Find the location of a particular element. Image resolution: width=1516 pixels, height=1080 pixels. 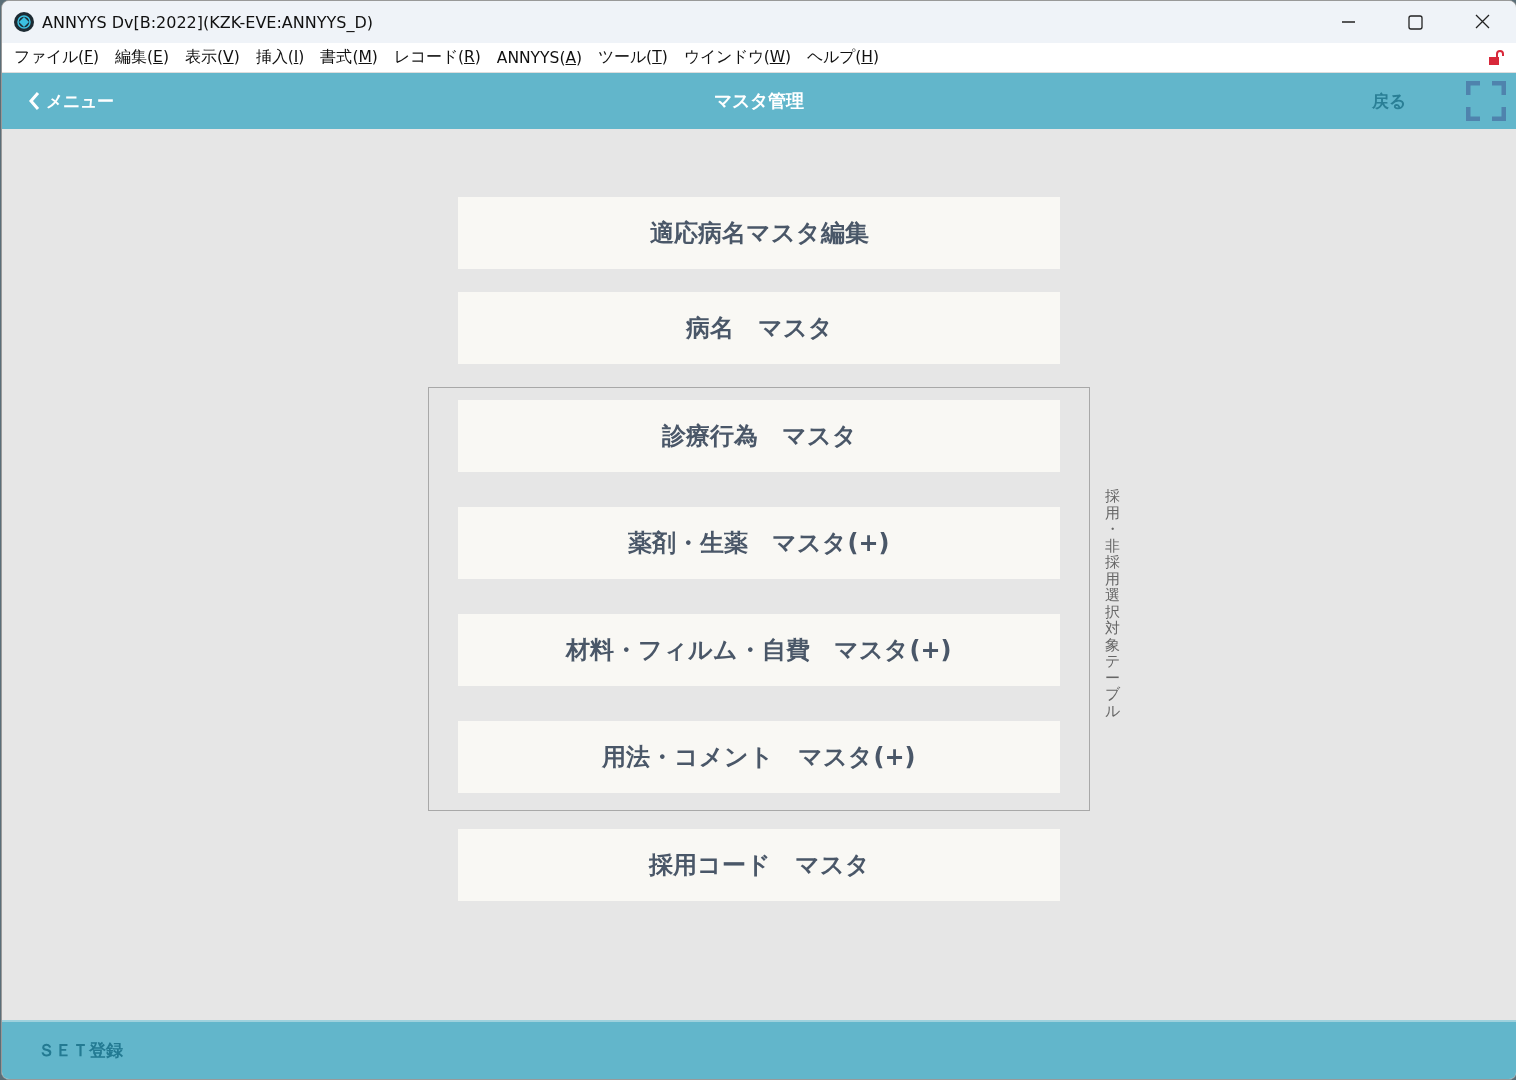

page-title: マスタ管理 is located at coordinates (759, 101).